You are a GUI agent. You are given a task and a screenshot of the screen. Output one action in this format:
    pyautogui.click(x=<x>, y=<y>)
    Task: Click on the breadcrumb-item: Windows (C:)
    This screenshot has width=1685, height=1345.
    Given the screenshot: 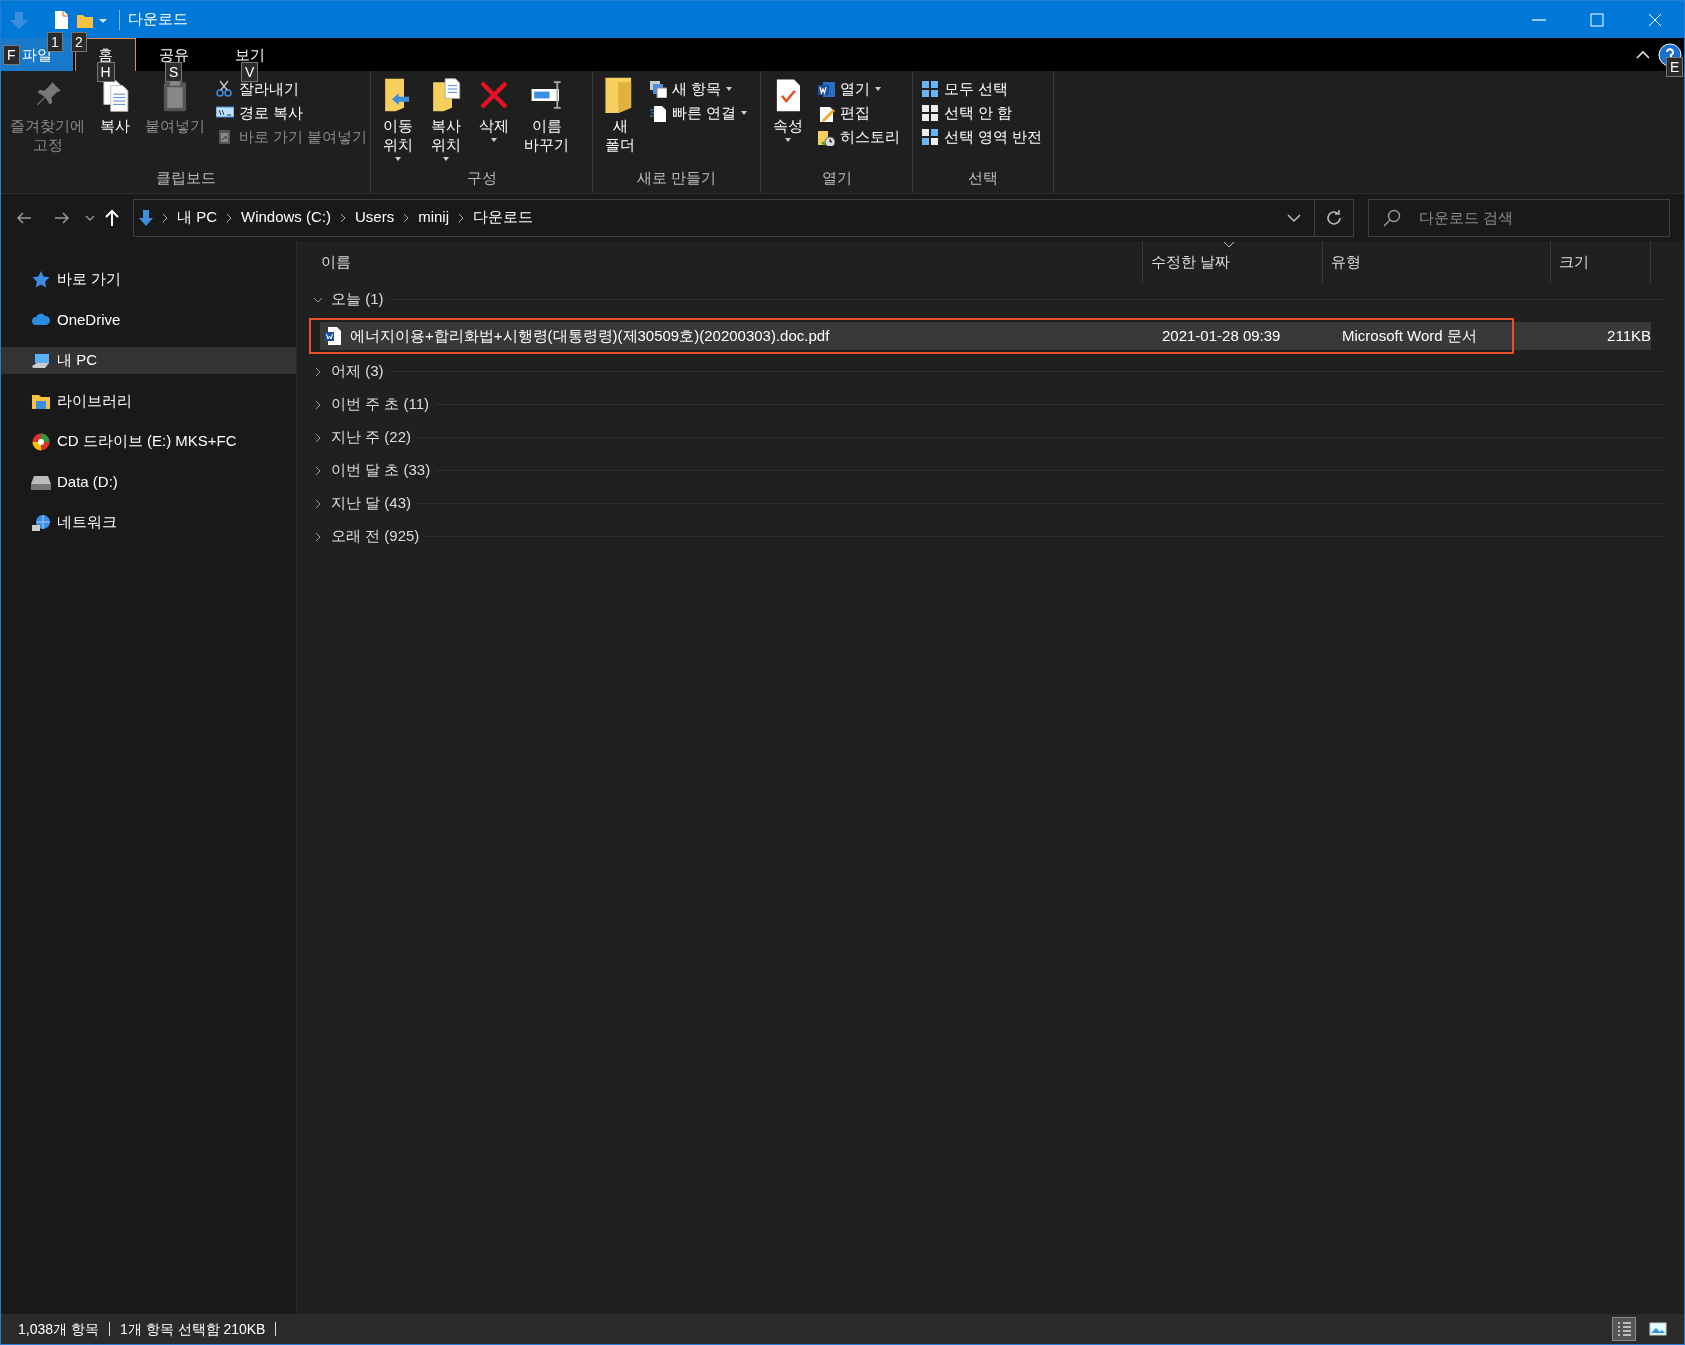 What is the action you would take?
    pyautogui.click(x=286, y=217)
    